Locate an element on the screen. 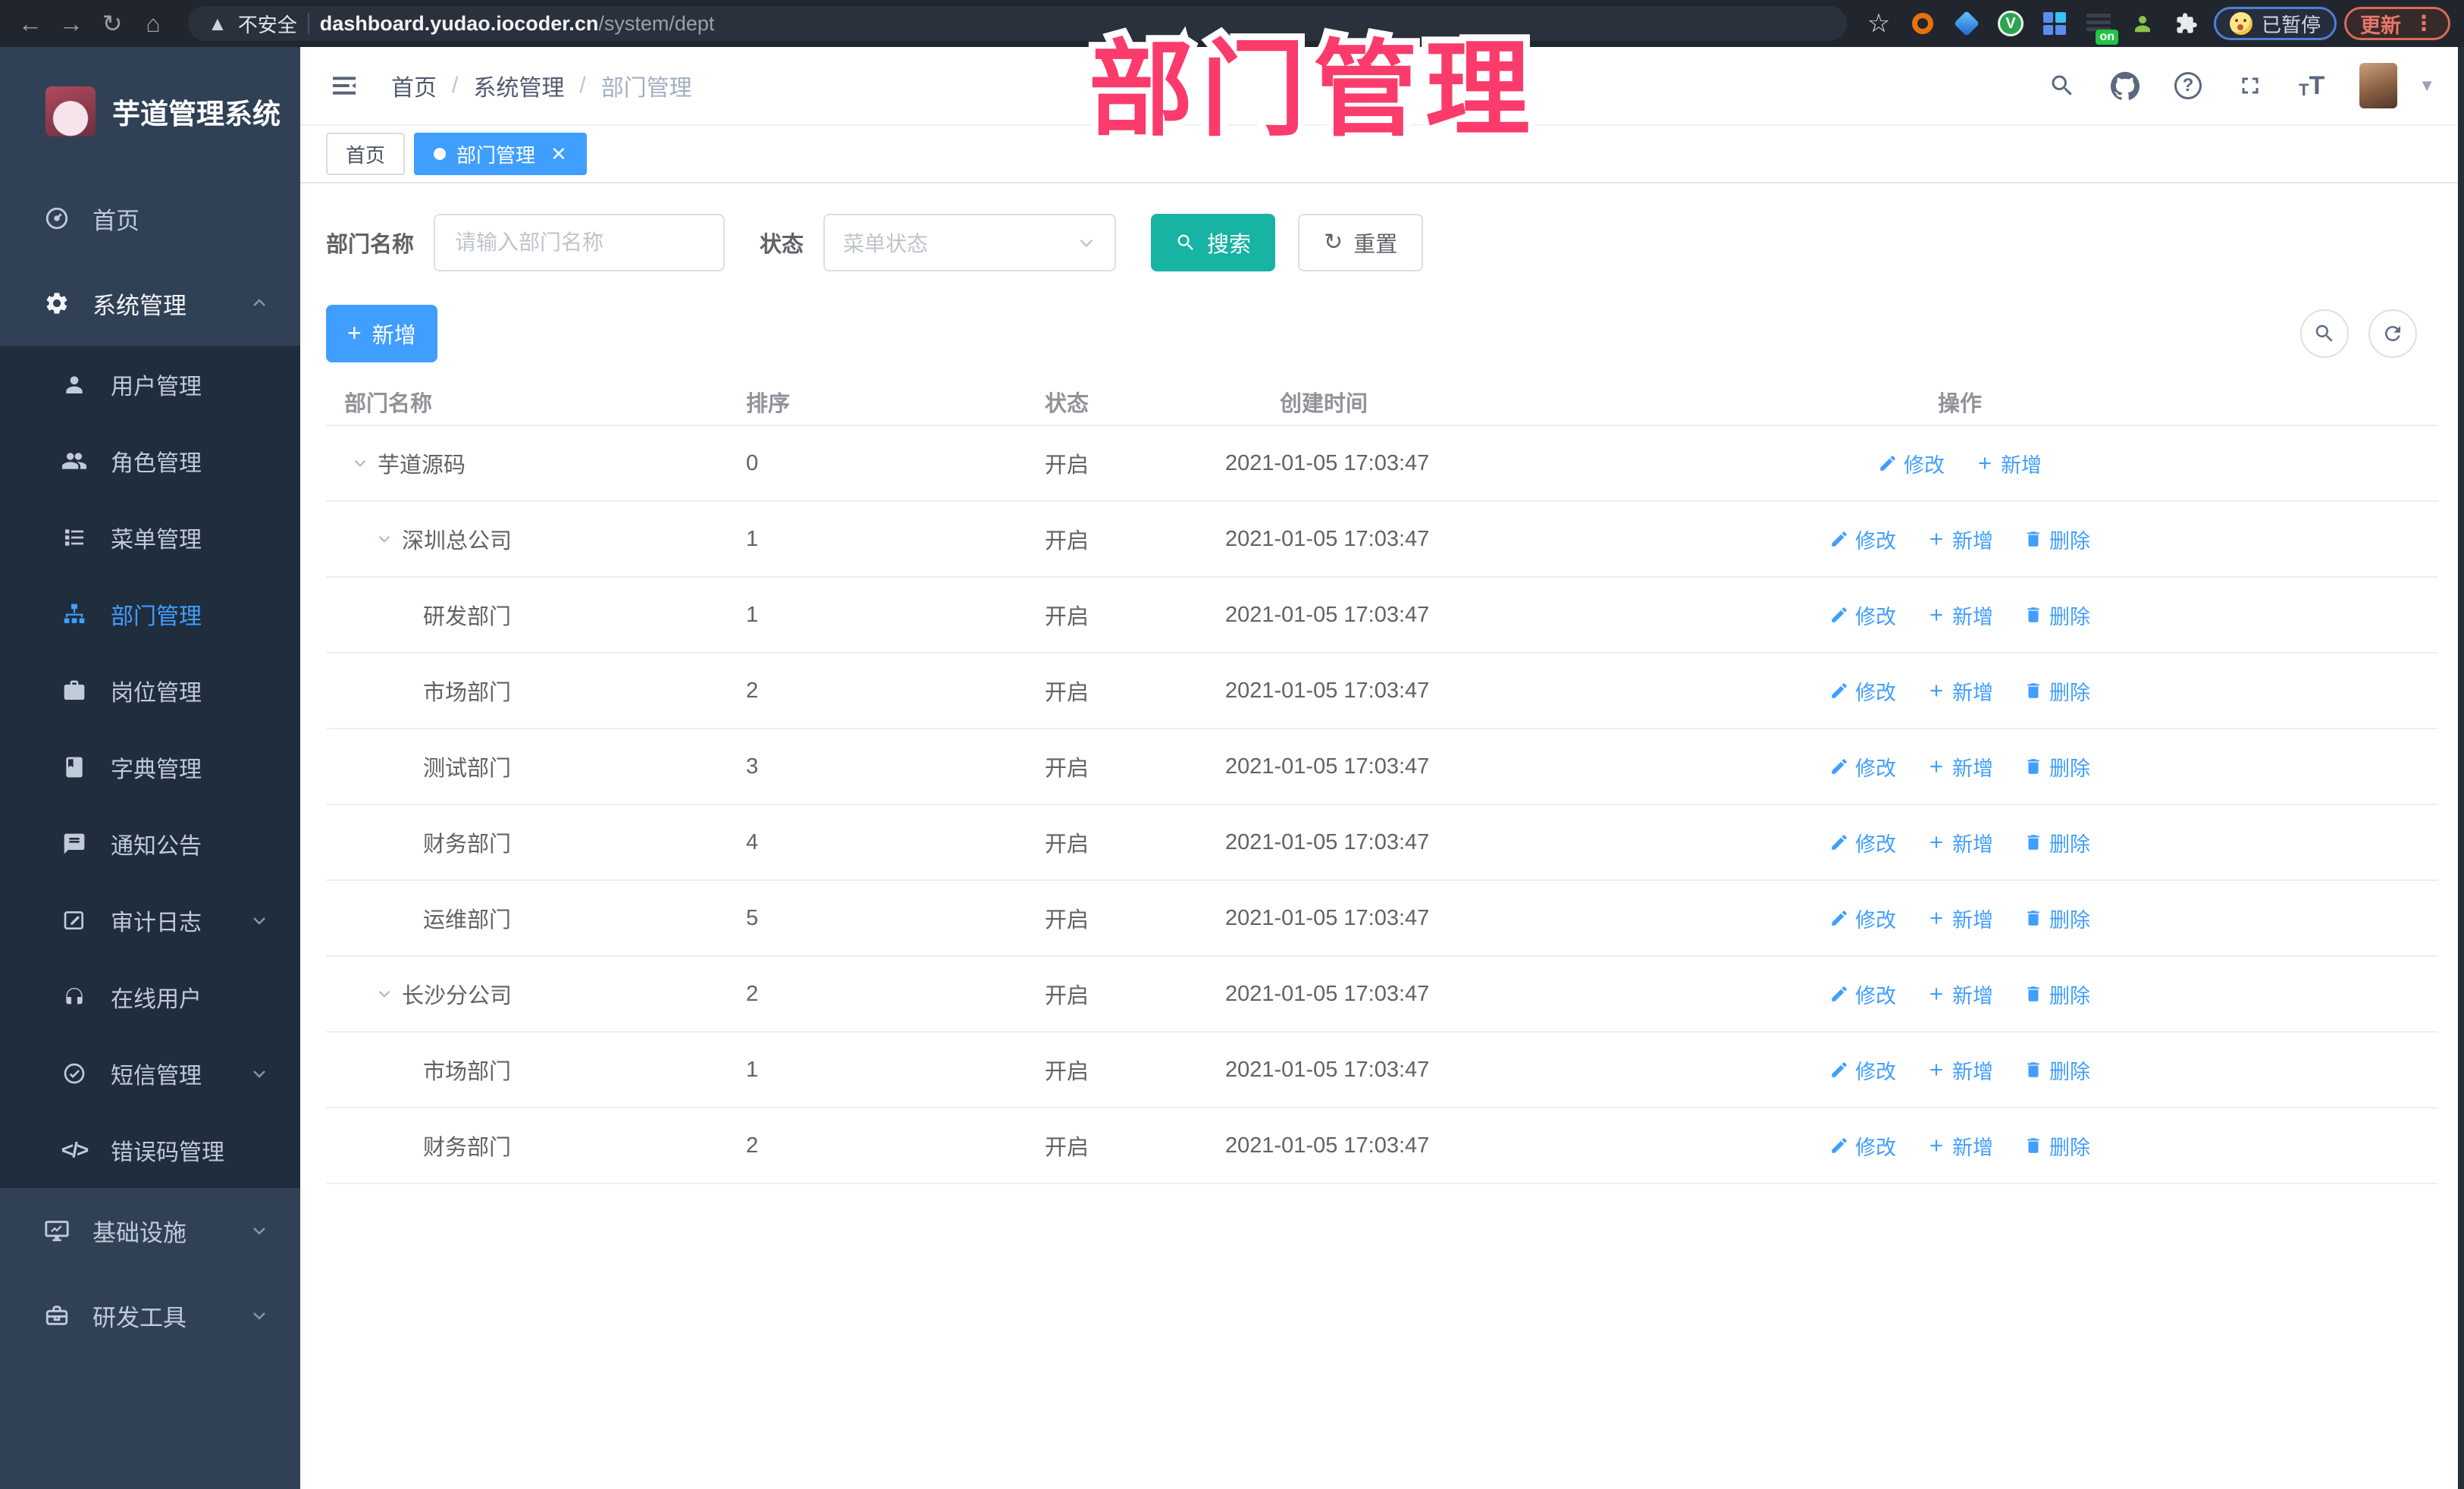 This screenshot has width=2464, height=1489. table-row: 财务部门 2 开启 2021-01-05 17:03:47 修改 新增 删除 is located at coordinates (1382, 1146).